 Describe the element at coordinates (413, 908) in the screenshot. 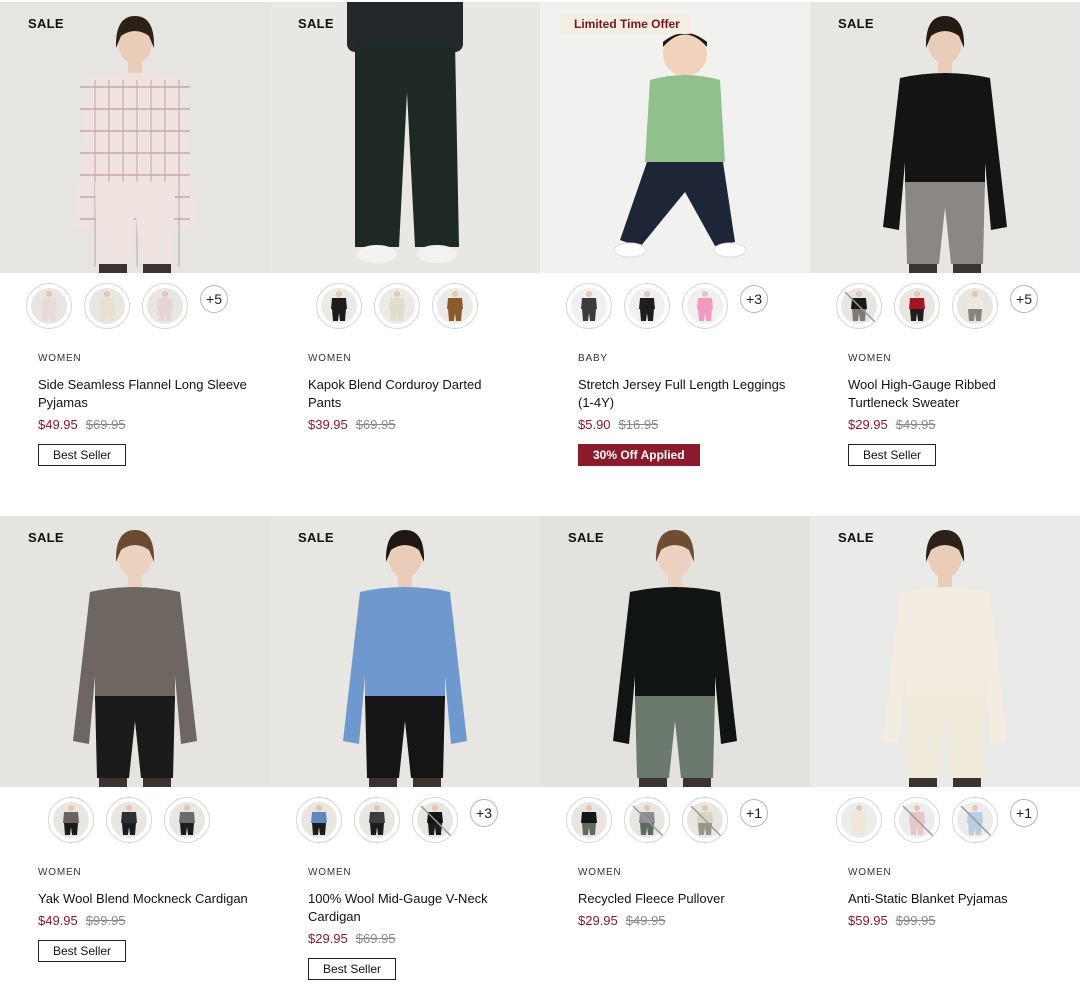

I see `product-name: 100% Wool Mid-Gauge V-Neck Cardigan` at that location.